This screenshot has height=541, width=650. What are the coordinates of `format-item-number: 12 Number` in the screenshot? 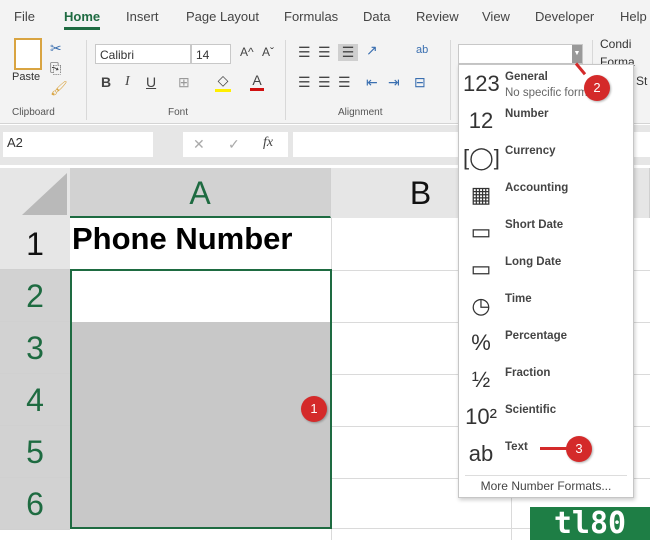 It's located at (546, 122).